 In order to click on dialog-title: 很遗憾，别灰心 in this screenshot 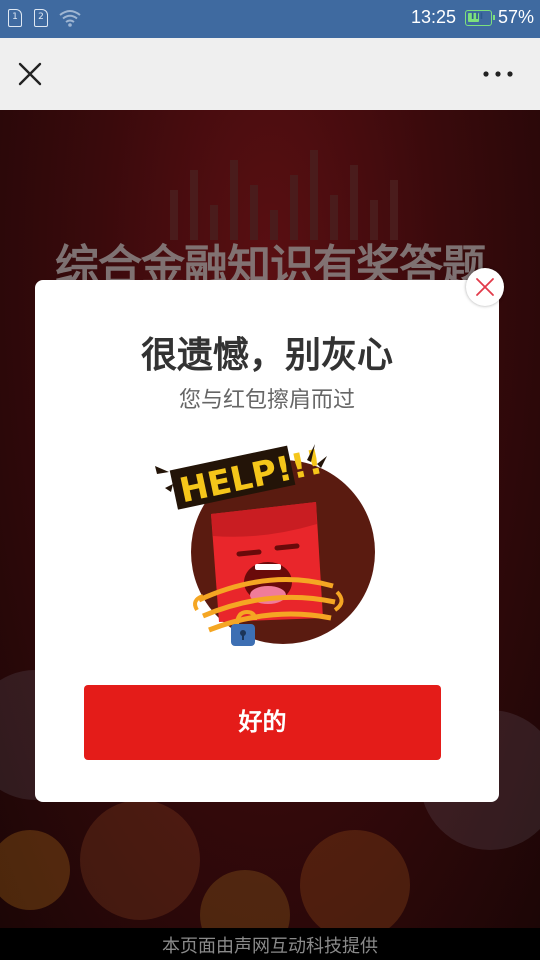, I will do `click(266, 355)`.